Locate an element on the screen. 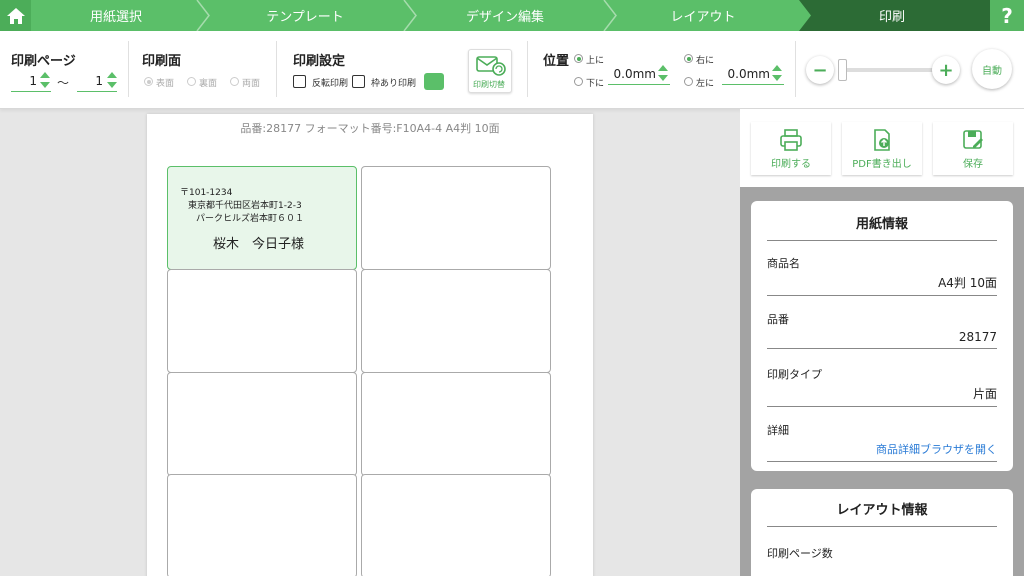  print-side-label: 印刷面 is located at coordinates (162, 61).